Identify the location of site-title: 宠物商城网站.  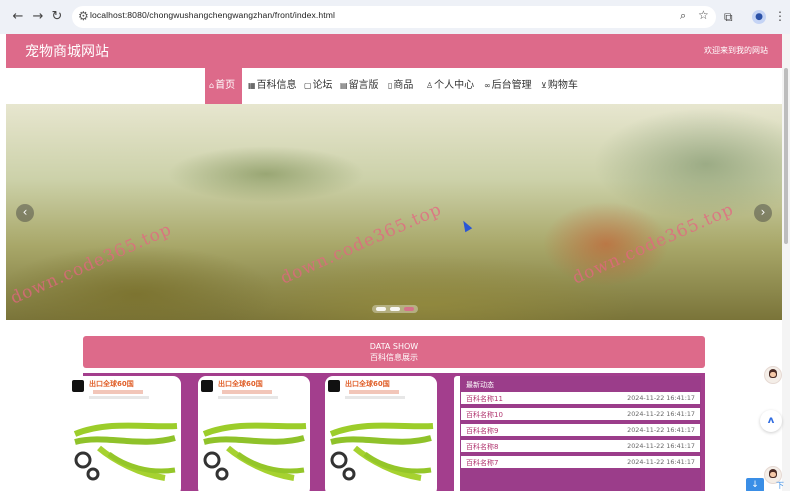
(67, 52).